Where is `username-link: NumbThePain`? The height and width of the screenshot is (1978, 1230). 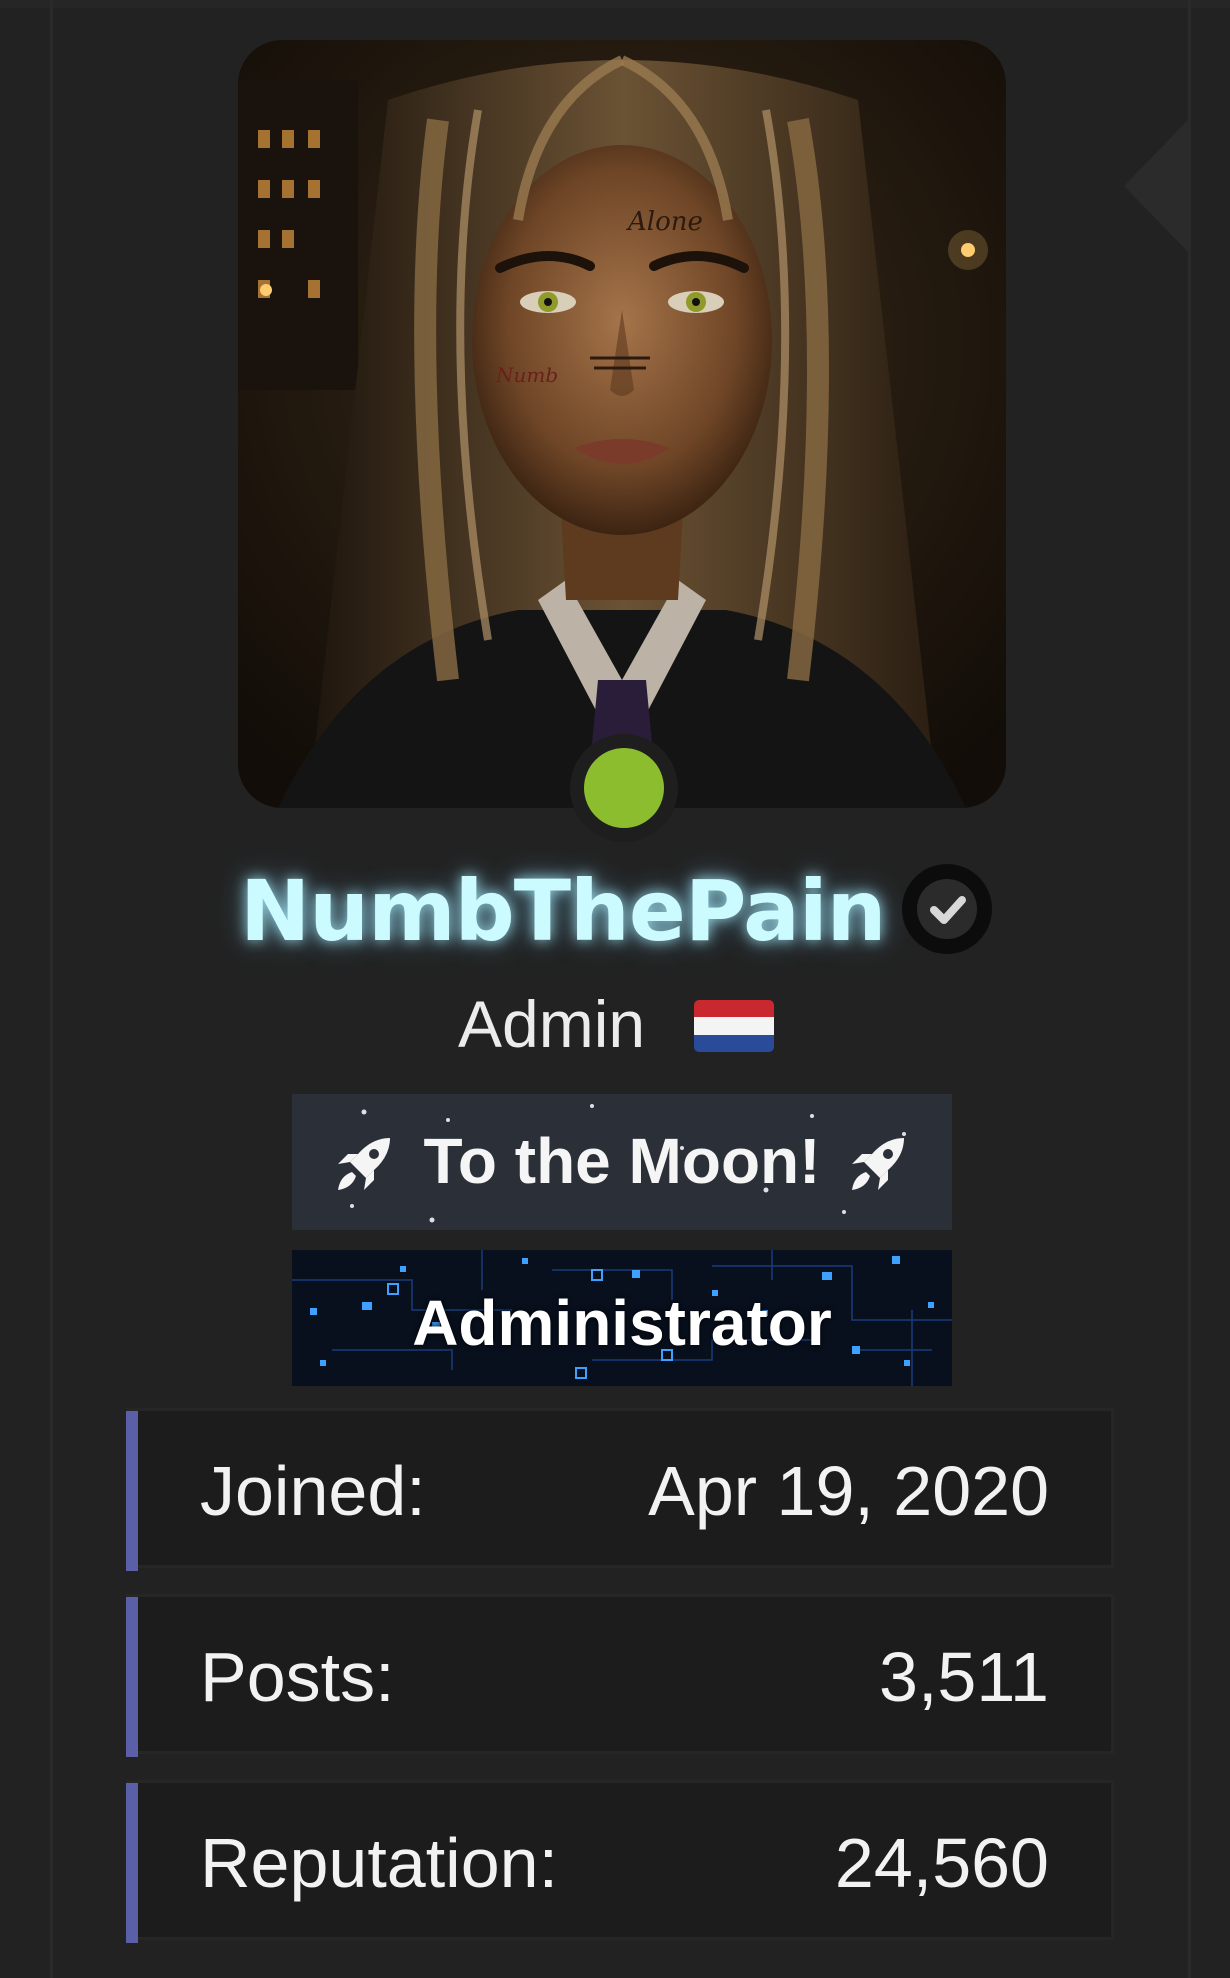 username-link: NumbThePain is located at coordinates (563, 911).